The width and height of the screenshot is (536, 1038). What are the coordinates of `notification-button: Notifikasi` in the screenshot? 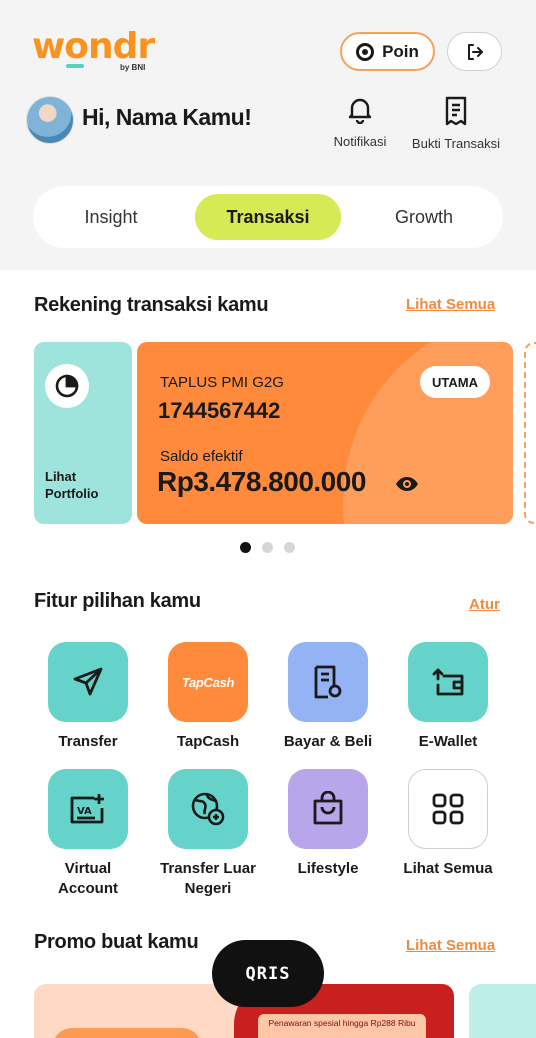 It's located at (360, 122).